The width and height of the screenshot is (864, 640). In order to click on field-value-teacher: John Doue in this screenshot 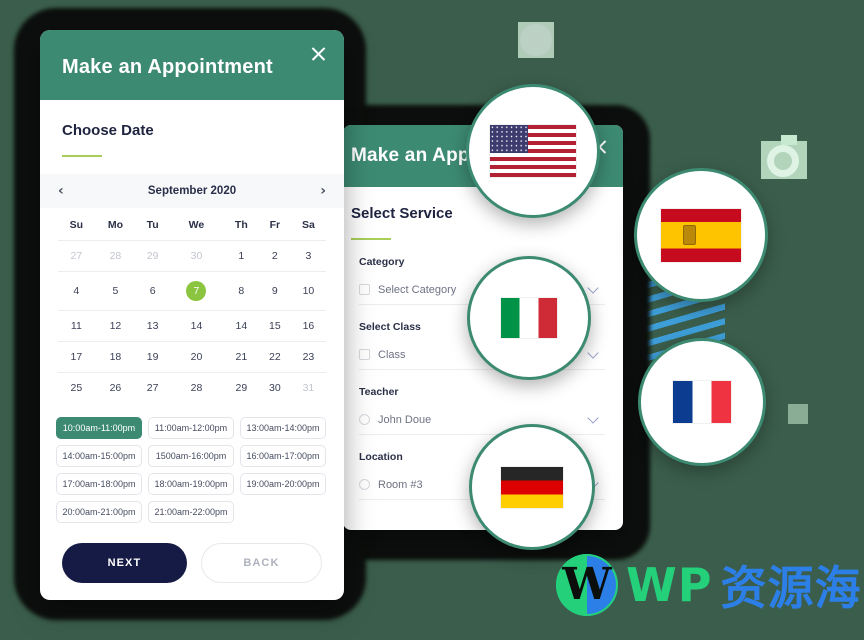, I will do `click(405, 419)`.